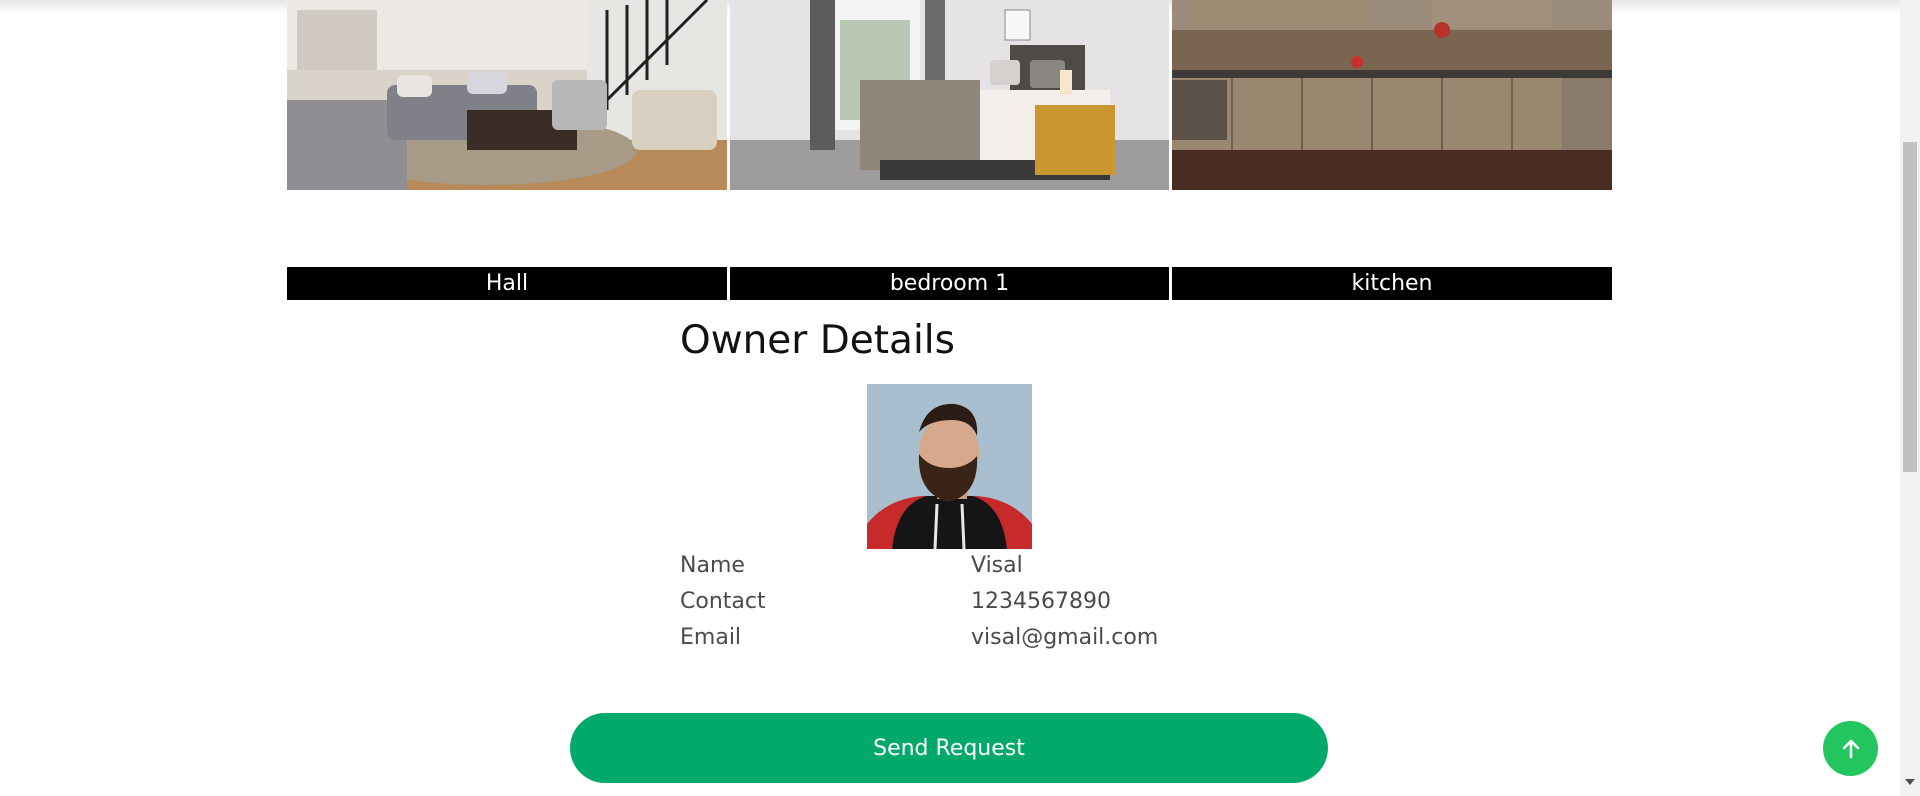 The width and height of the screenshot is (1920, 796). I want to click on caption-bedroom: bedroom 1, so click(949, 283).